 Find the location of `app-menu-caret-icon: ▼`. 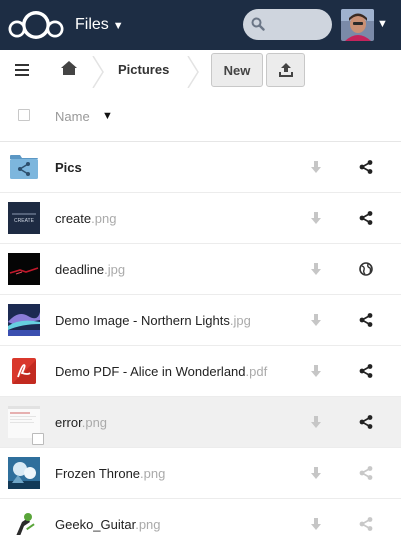

app-menu-caret-icon: ▼ is located at coordinates (118, 25).